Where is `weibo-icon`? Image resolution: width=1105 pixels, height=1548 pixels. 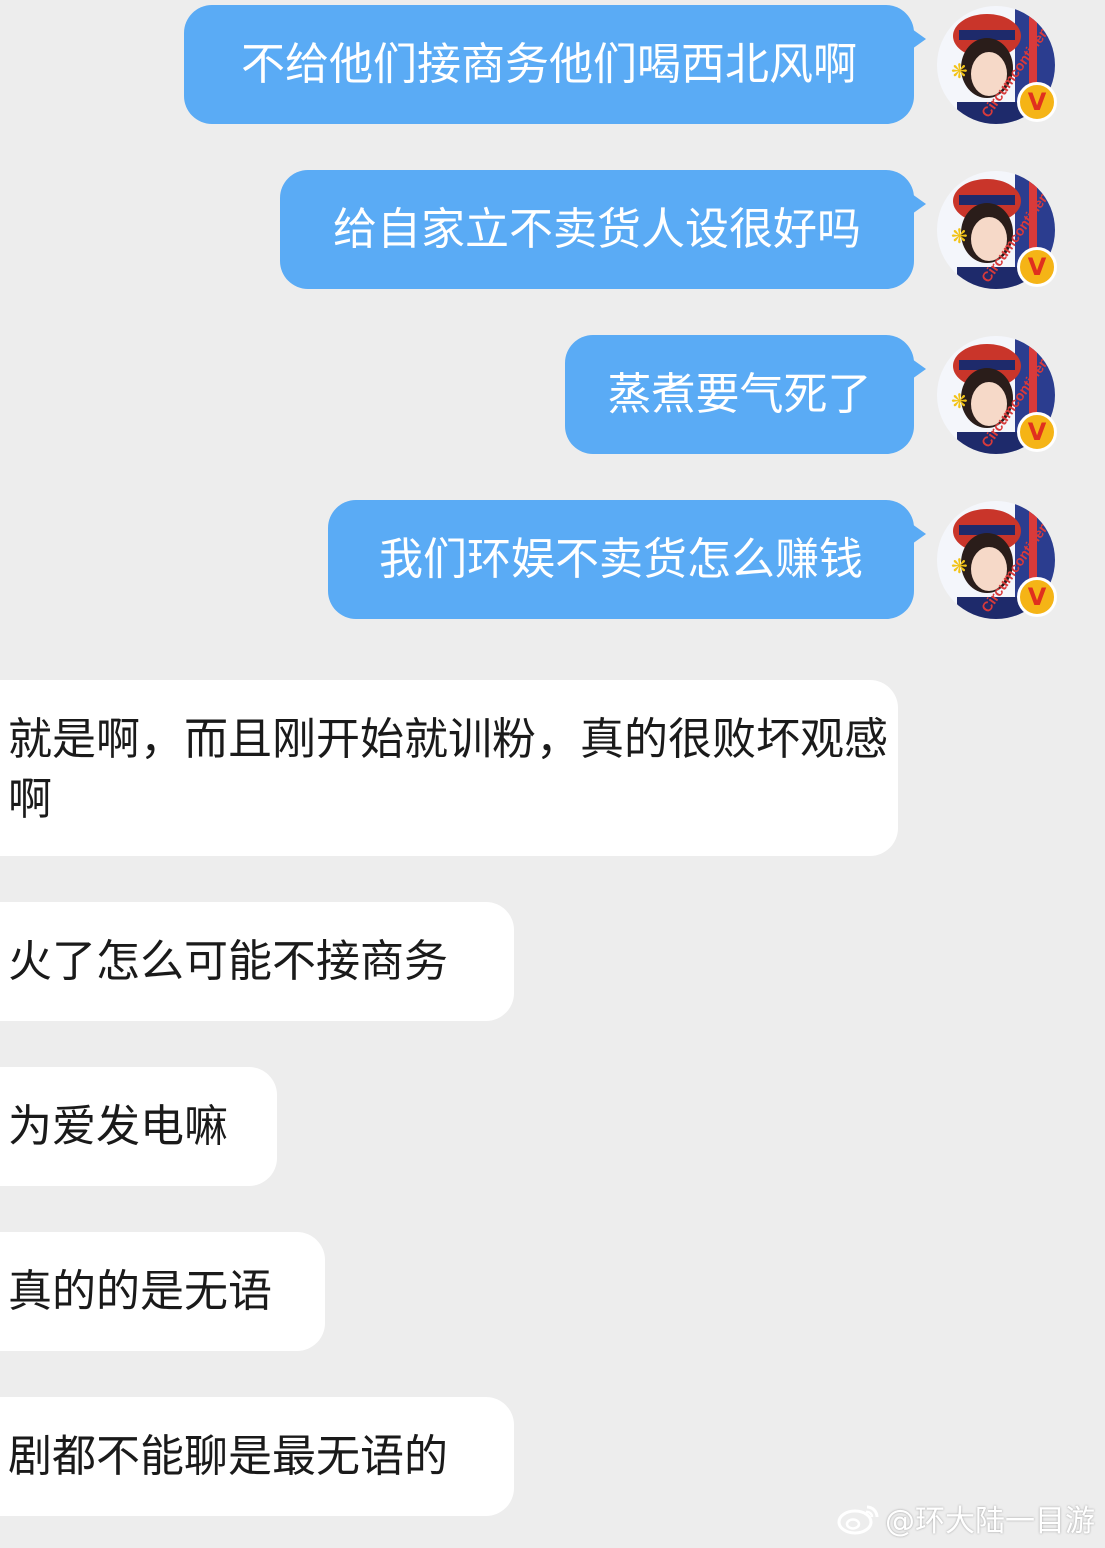 weibo-icon is located at coordinates (858, 1520).